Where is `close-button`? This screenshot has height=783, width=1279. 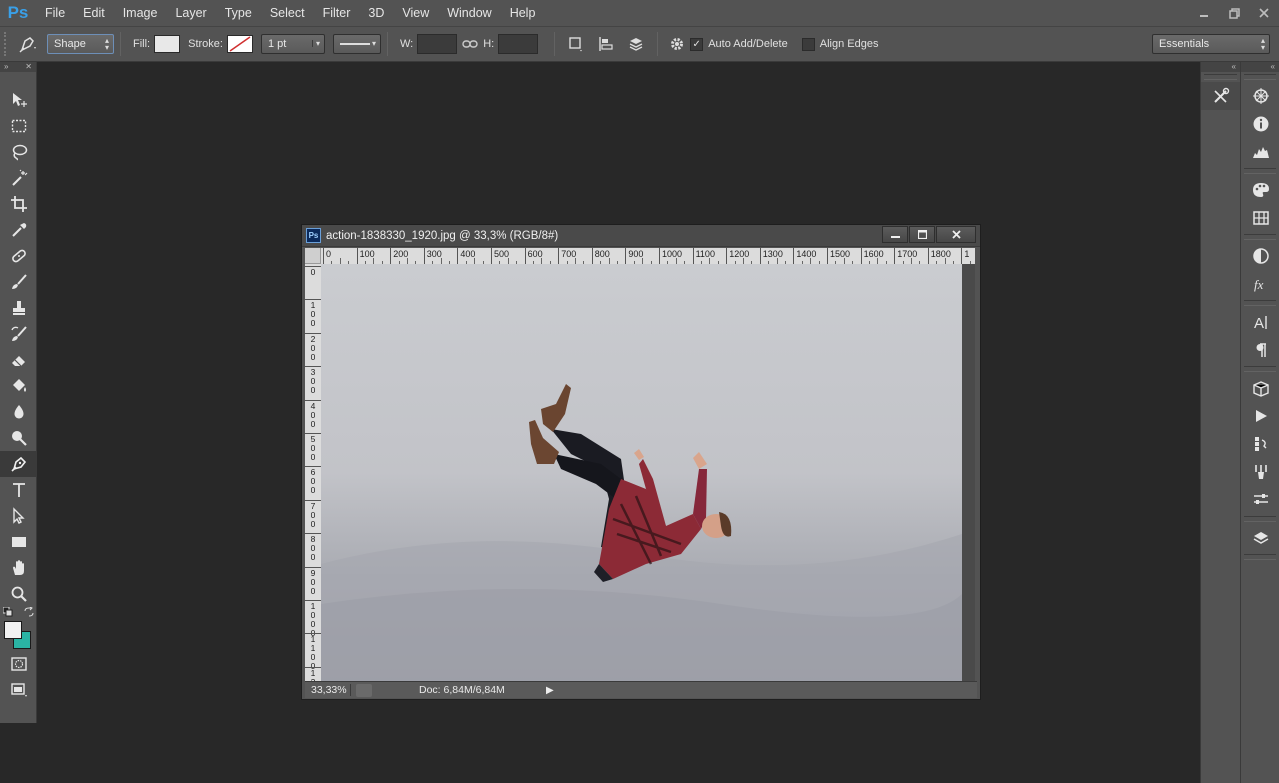
close-button is located at coordinates (1264, 13).